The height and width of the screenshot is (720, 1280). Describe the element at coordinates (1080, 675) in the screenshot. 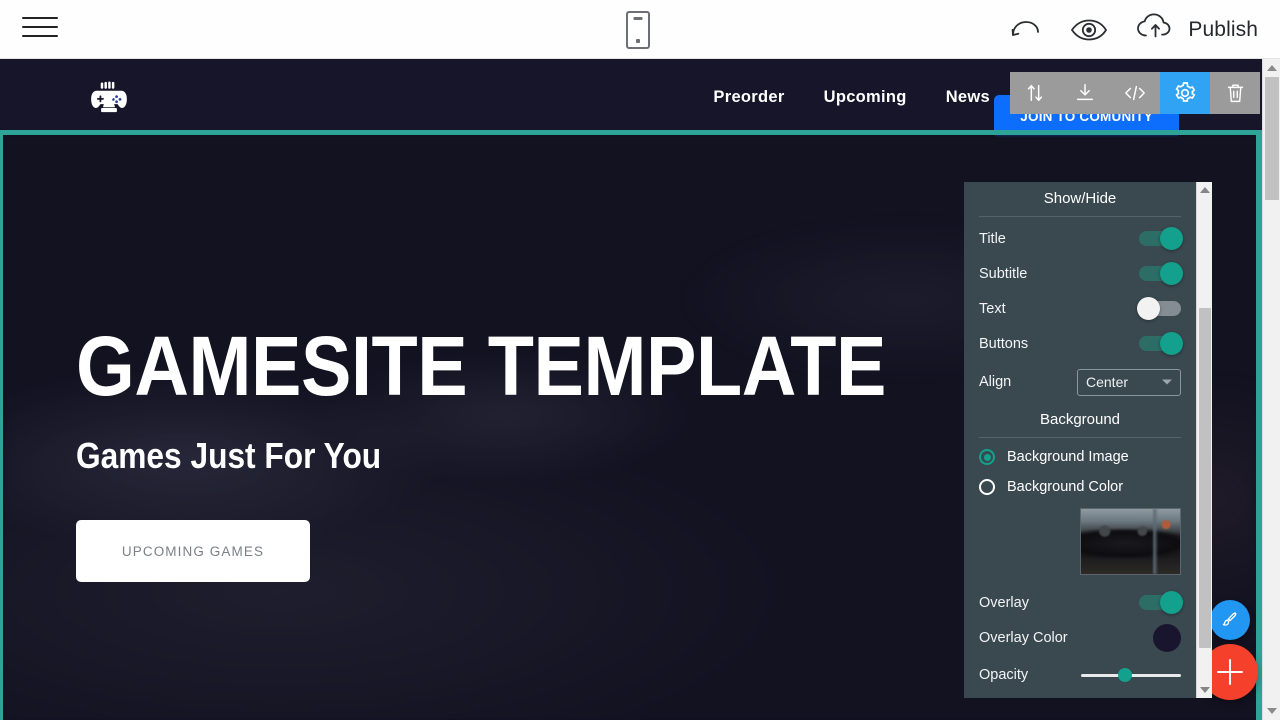

I see `setting-row-opacity: Opacity` at that location.